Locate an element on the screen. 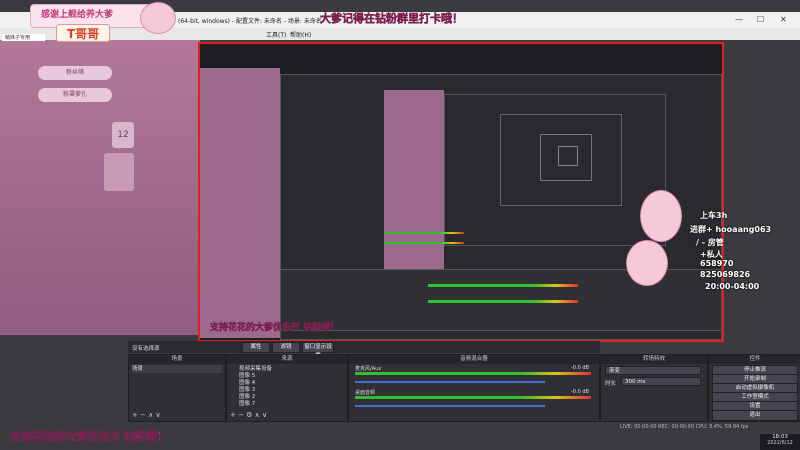 The image size is (800, 450). nested-left-panel is located at coordinates (240, 203).